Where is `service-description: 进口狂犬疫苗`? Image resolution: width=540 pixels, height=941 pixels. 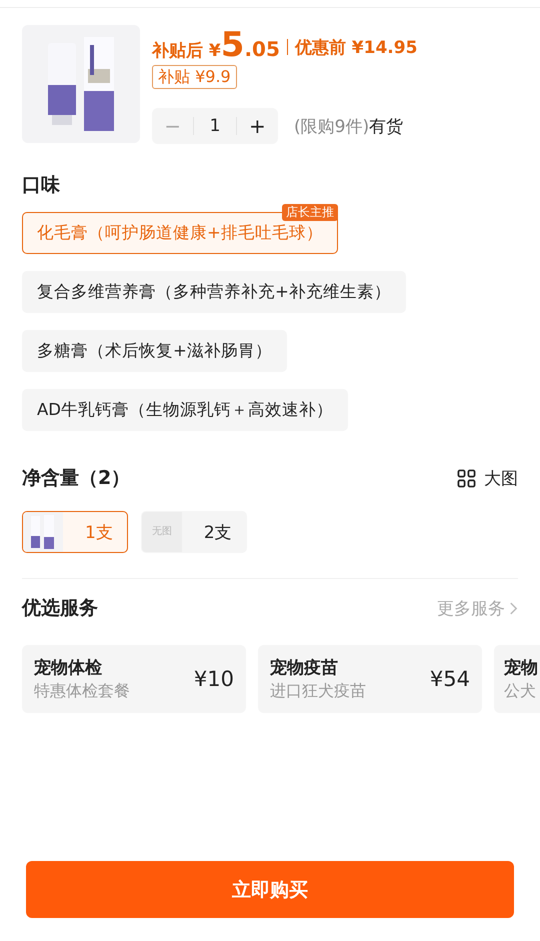
service-description: 进口狂犬疫苗 is located at coordinates (318, 691).